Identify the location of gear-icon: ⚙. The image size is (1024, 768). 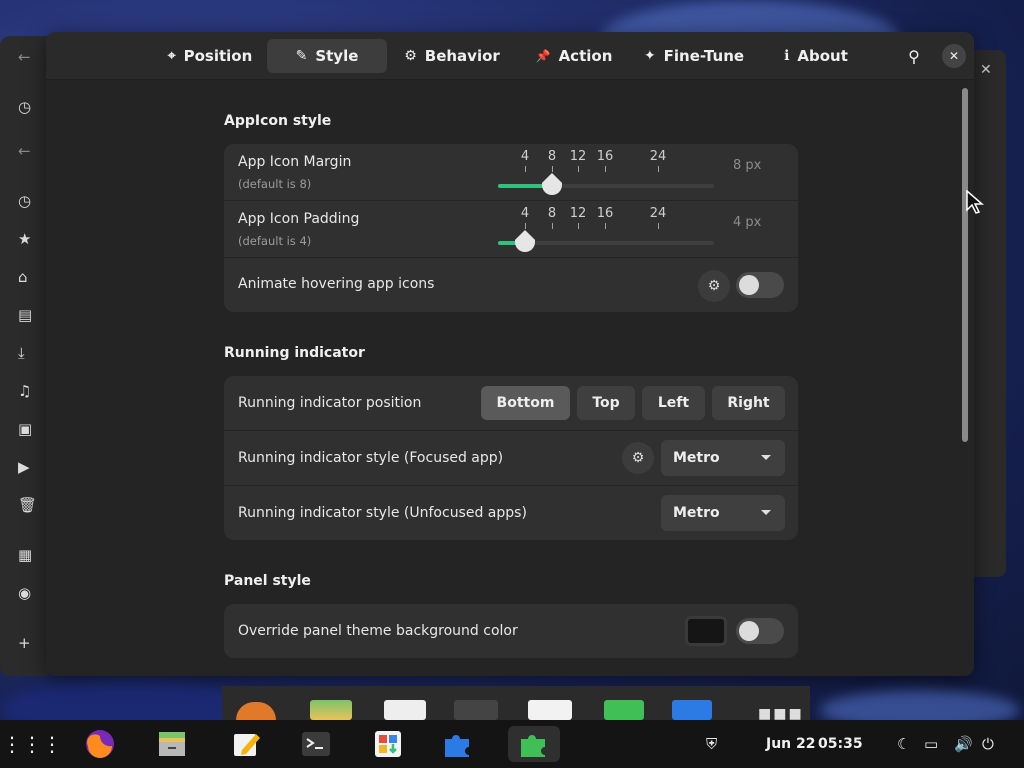
(714, 286).